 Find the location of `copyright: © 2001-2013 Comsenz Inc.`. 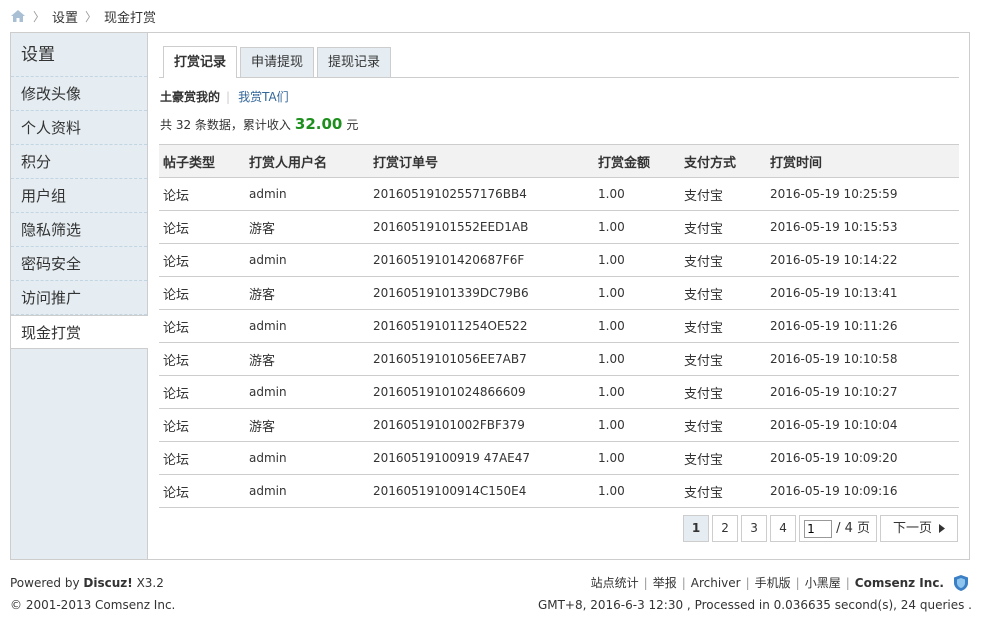

copyright: © 2001-2013 Comsenz Inc. is located at coordinates (93, 605).